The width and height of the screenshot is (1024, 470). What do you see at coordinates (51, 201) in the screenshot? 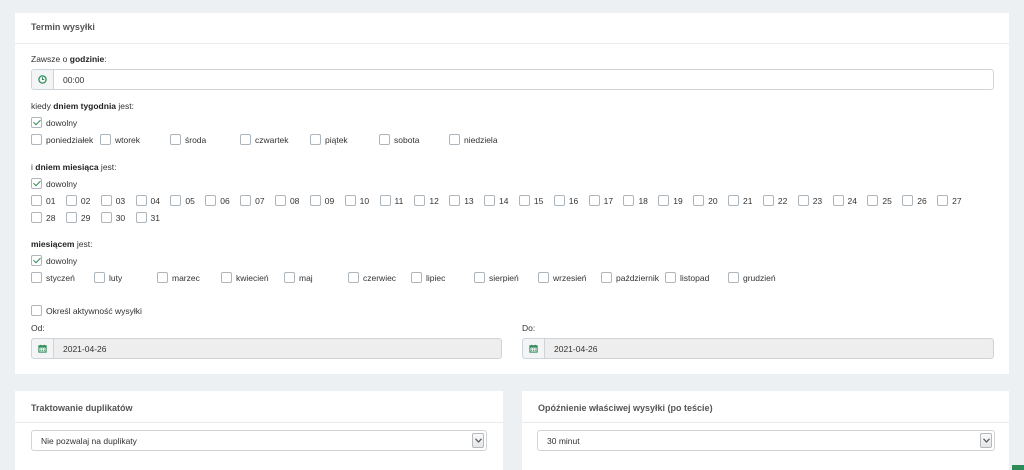
I see `monthday-option-label: 01` at bounding box center [51, 201].